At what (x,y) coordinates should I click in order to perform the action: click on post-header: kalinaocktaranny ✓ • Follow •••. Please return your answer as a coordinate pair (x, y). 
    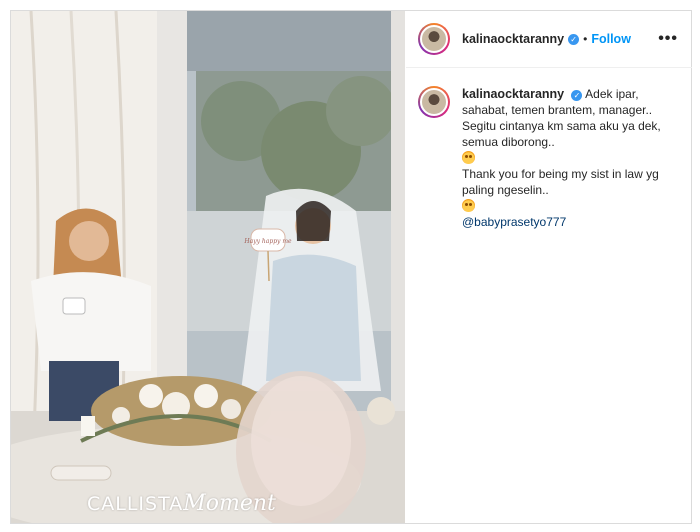
    Looking at the image, I should click on (549, 39).